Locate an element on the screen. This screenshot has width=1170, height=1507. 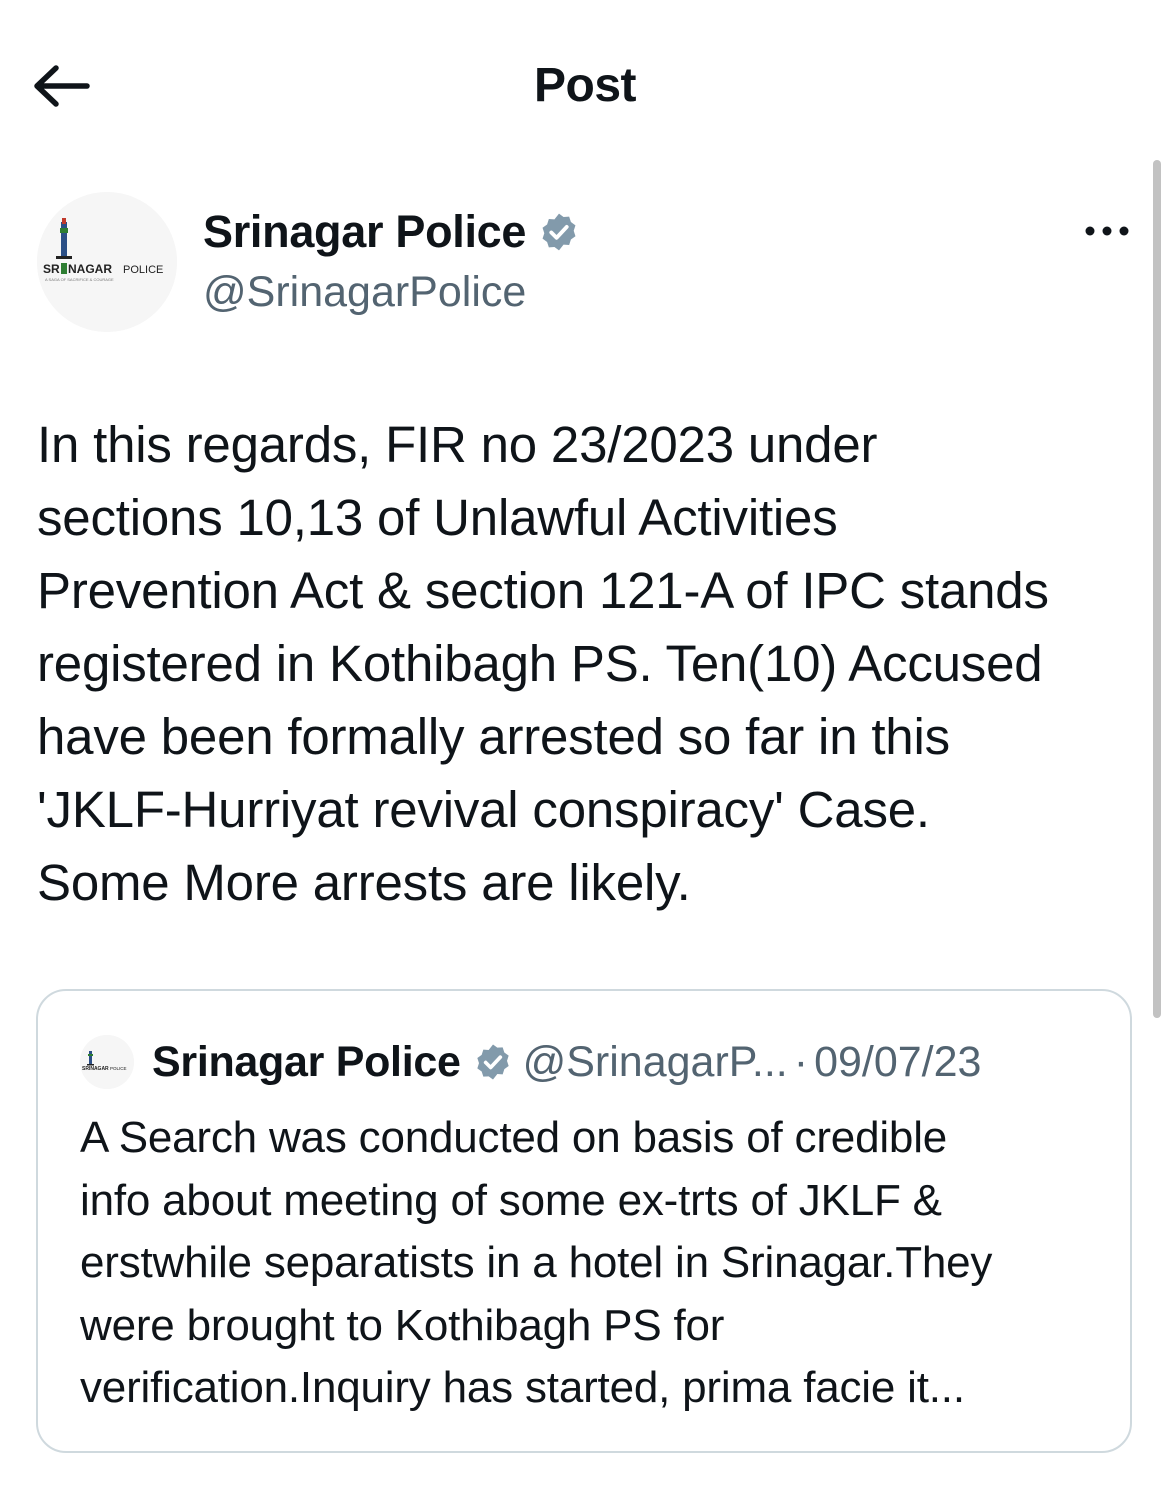
author-name-row: Srinagar Police is located at coordinates (391, 232).